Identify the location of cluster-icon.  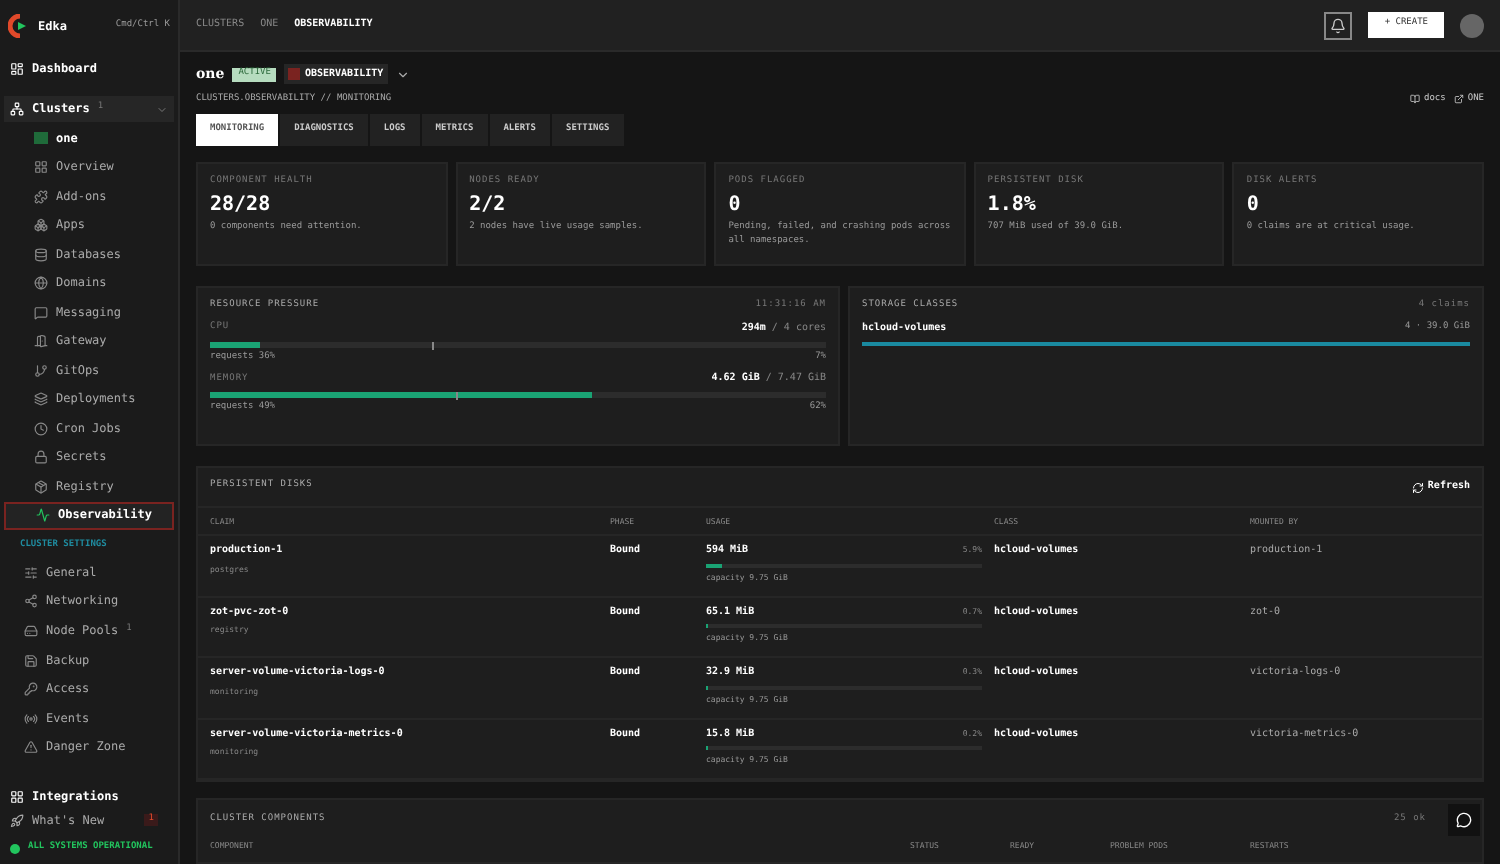
(17, 109).